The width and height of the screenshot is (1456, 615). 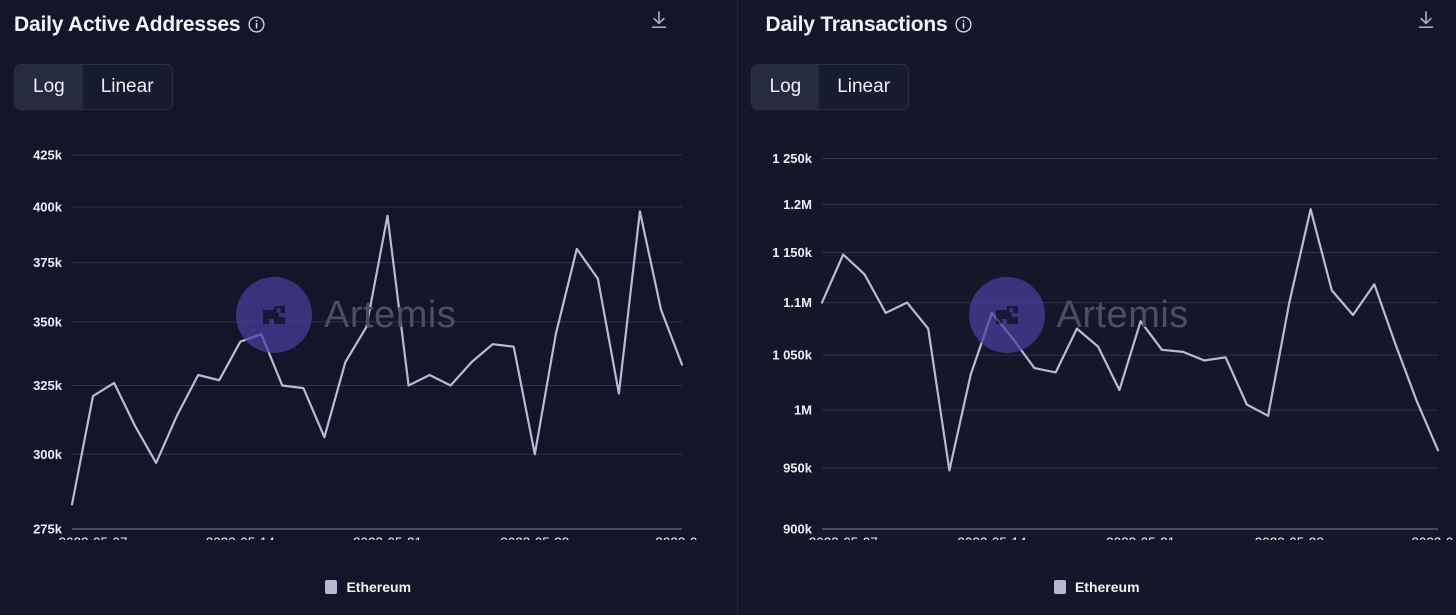 What do you see at coordinates (797, 204) in the screenshot?
I see `y-axis-tick-label: 1.2M` at bounding box center [797, 204].